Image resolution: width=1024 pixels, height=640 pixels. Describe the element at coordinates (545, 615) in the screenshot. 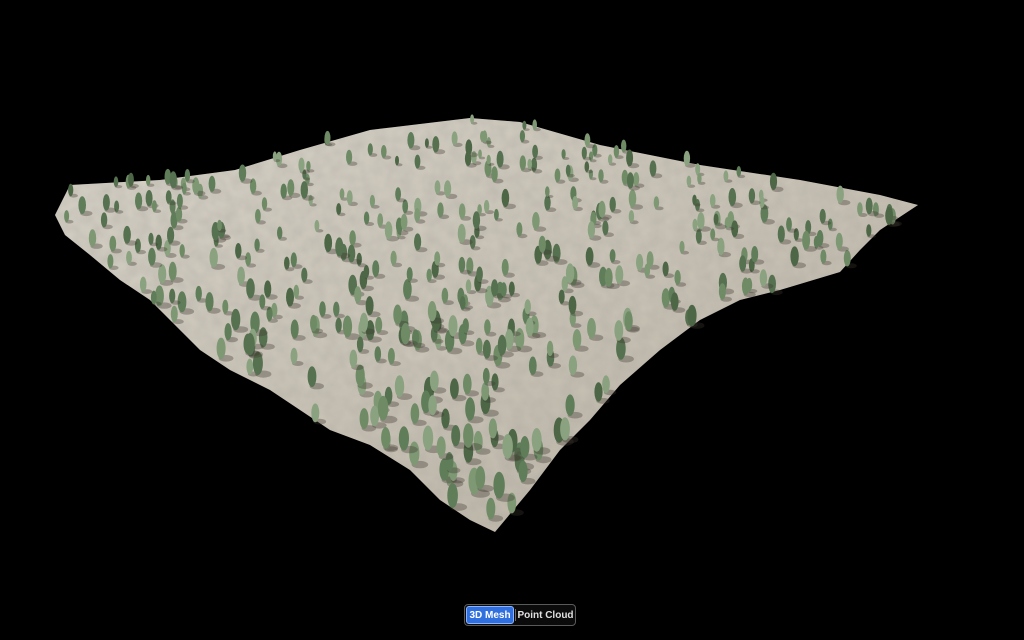

I see `point-cloud-button: Point Cloud` at that location.